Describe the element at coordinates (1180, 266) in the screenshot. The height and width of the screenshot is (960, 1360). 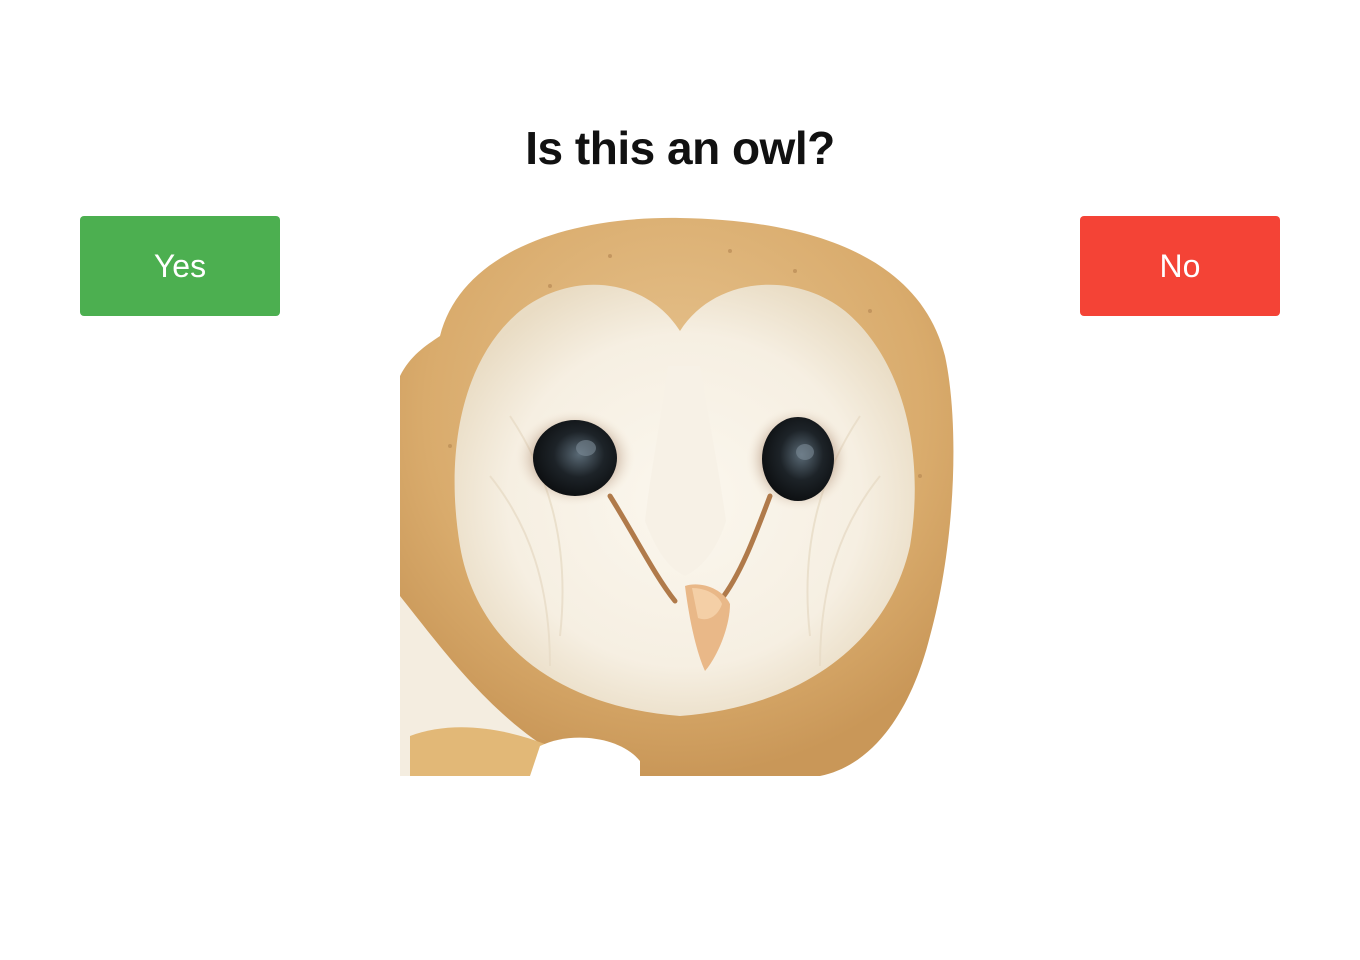
I see `no-button: No` at that location.